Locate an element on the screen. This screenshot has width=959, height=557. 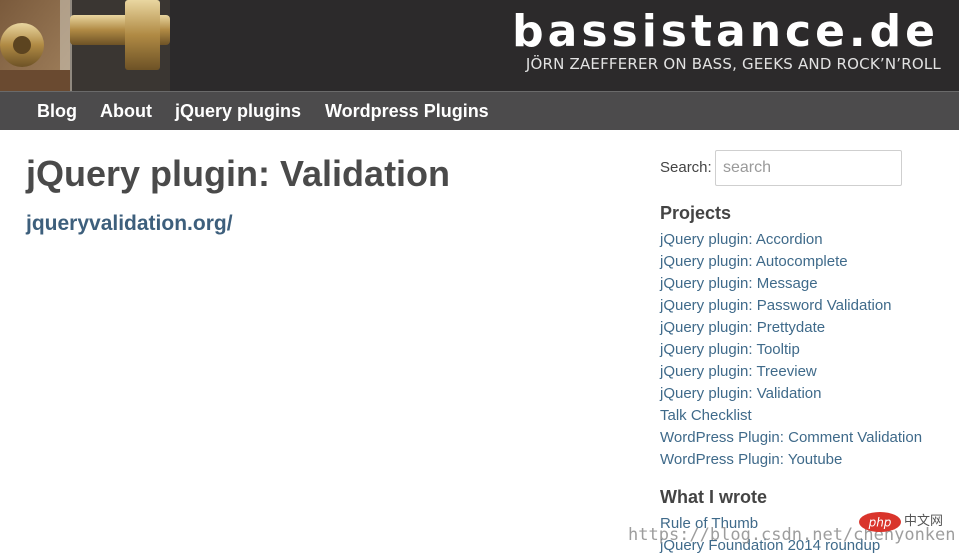
list-item: jQuery plugin: Tooltip is located at coordinates (791, 349).